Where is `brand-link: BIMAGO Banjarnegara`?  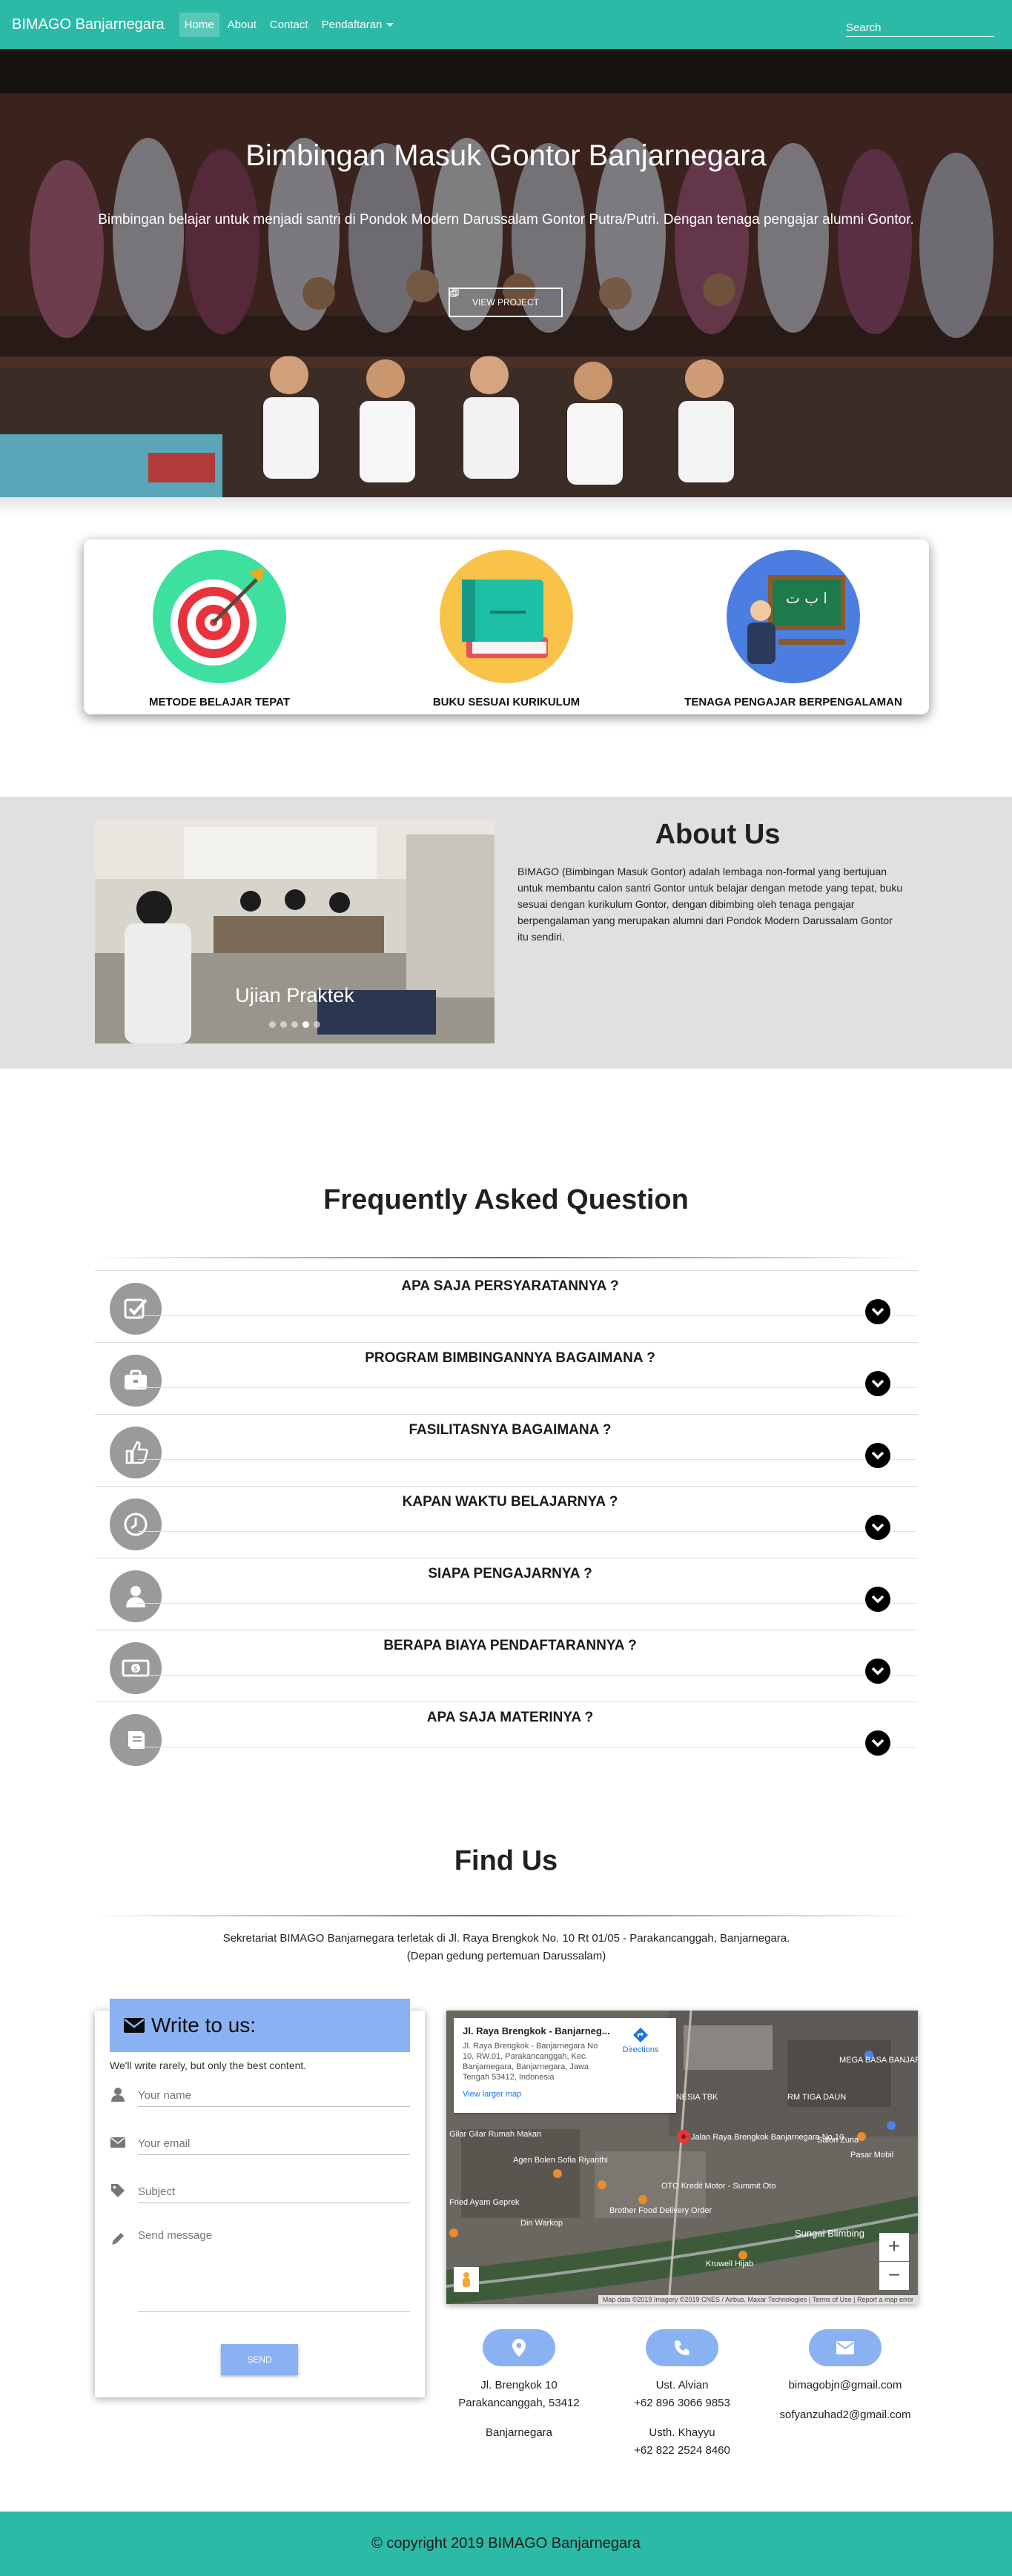
brand-link: BIMAGO Banjarnegara is located at coordinates (89, 24).